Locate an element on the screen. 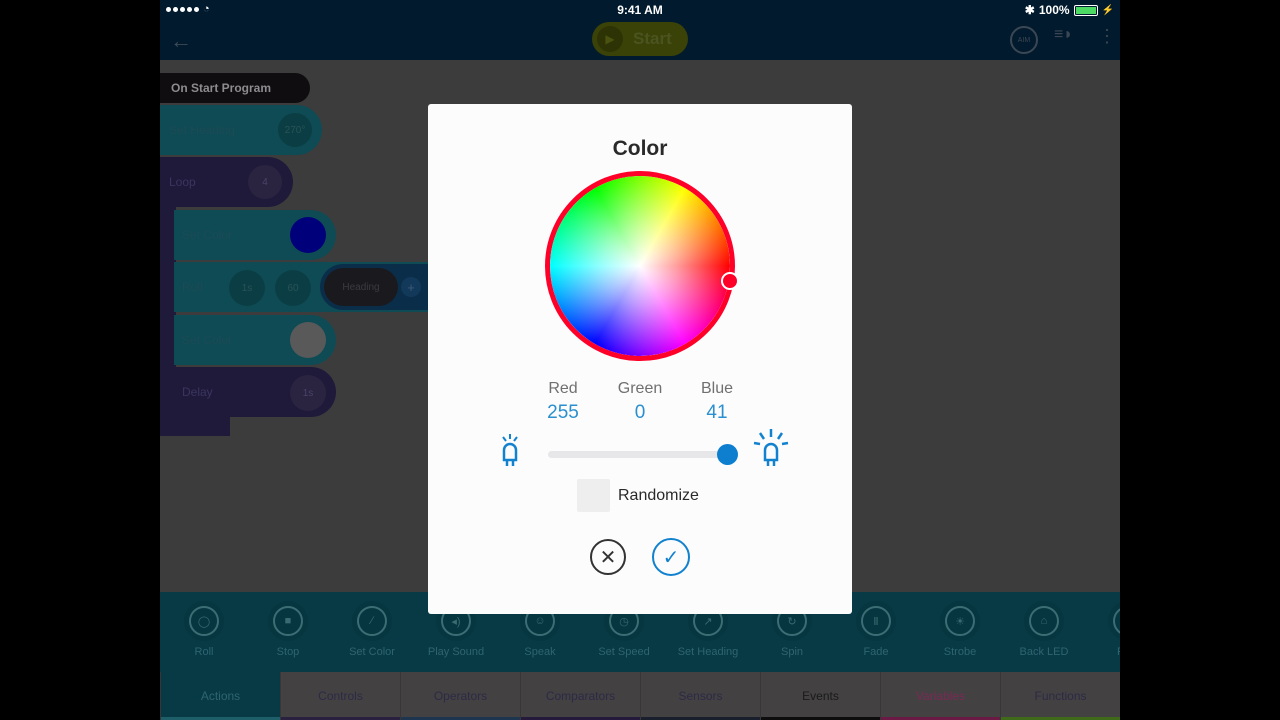 The height and width of the screenshot is (720, 1280). palette-item-set-color: ∕ Set Color is located at coordinates (372, 625).